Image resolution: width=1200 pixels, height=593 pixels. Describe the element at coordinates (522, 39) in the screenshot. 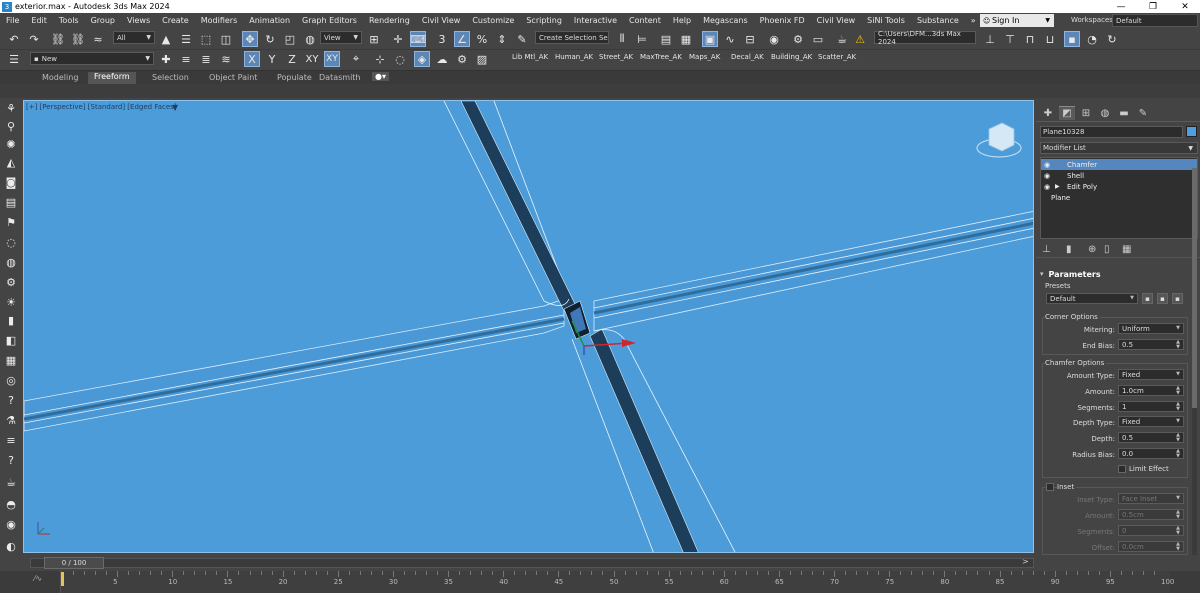

I see `edit-named-selection-icon: ✎` at that location.